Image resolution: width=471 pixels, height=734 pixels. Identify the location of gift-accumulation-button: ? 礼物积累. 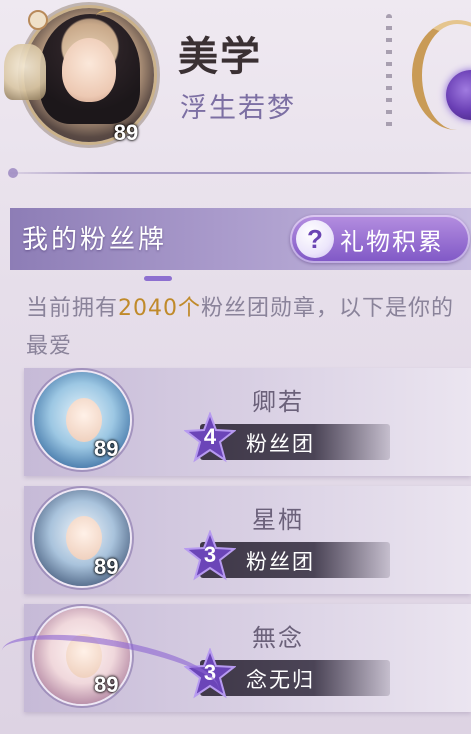
(380, 239).